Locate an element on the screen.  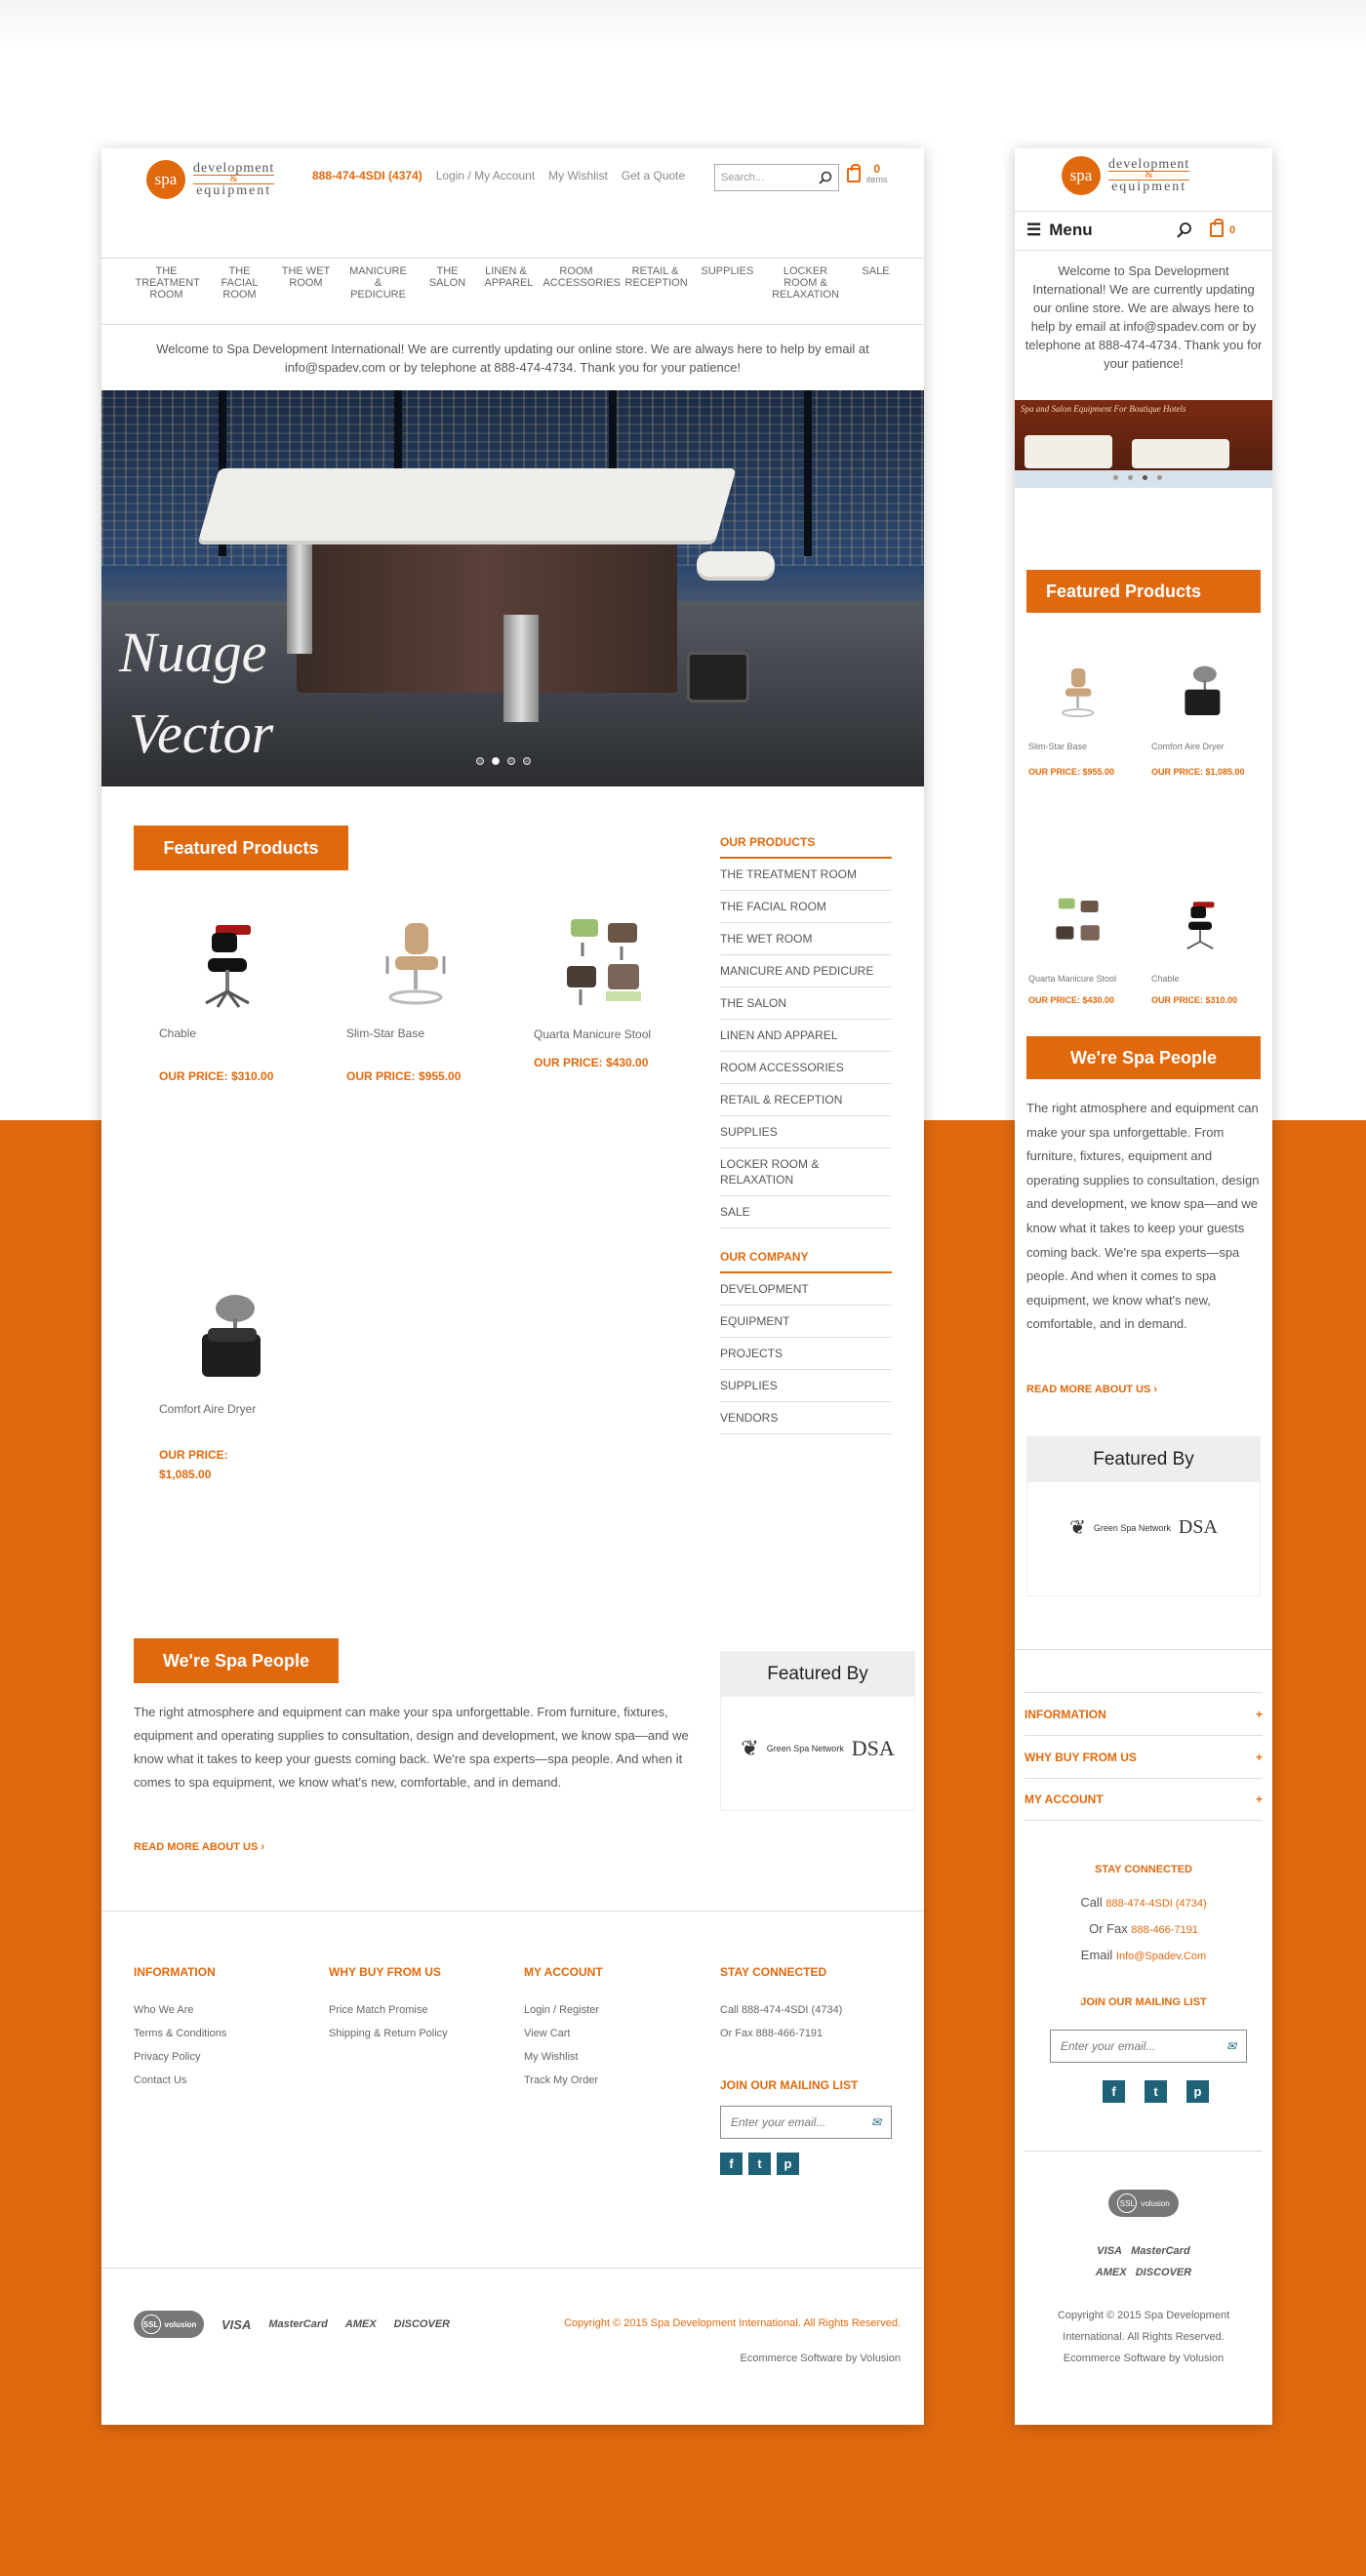
volusion-credit: Ecommerce Software by Volusion is located at coordinates (821, 2358).